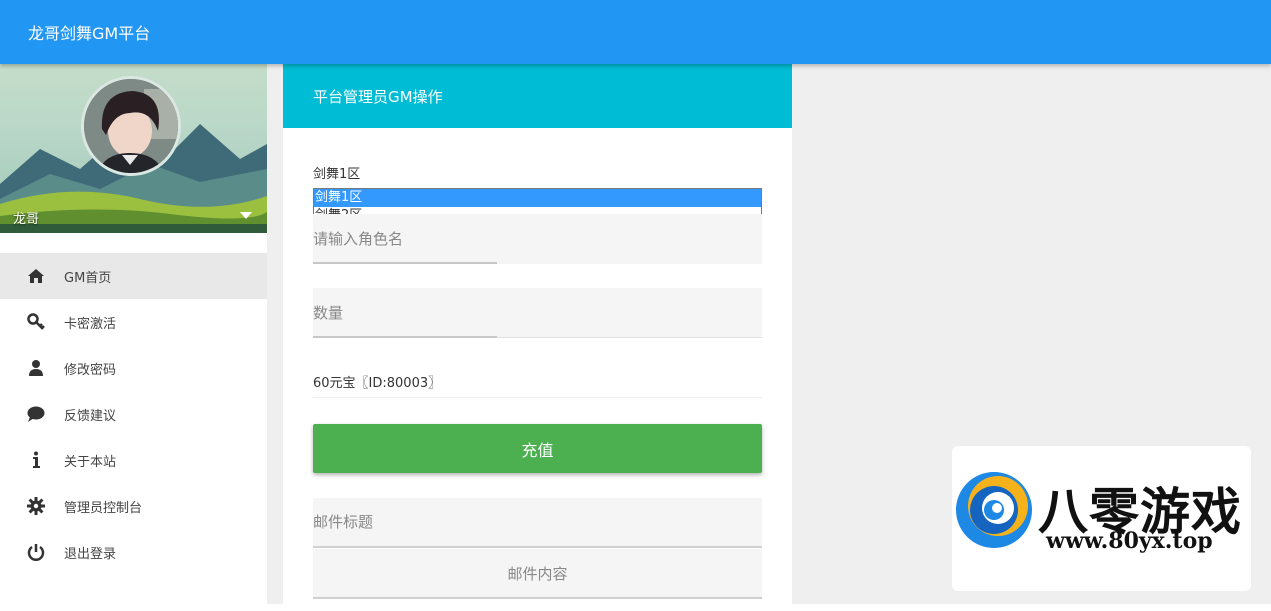 The height and width of the screenshot is (611, 1271). Describe the element at coordinates (89, 33) in the screenshot. I see `app-title: 龙哥剑舞GM平台` at that location.